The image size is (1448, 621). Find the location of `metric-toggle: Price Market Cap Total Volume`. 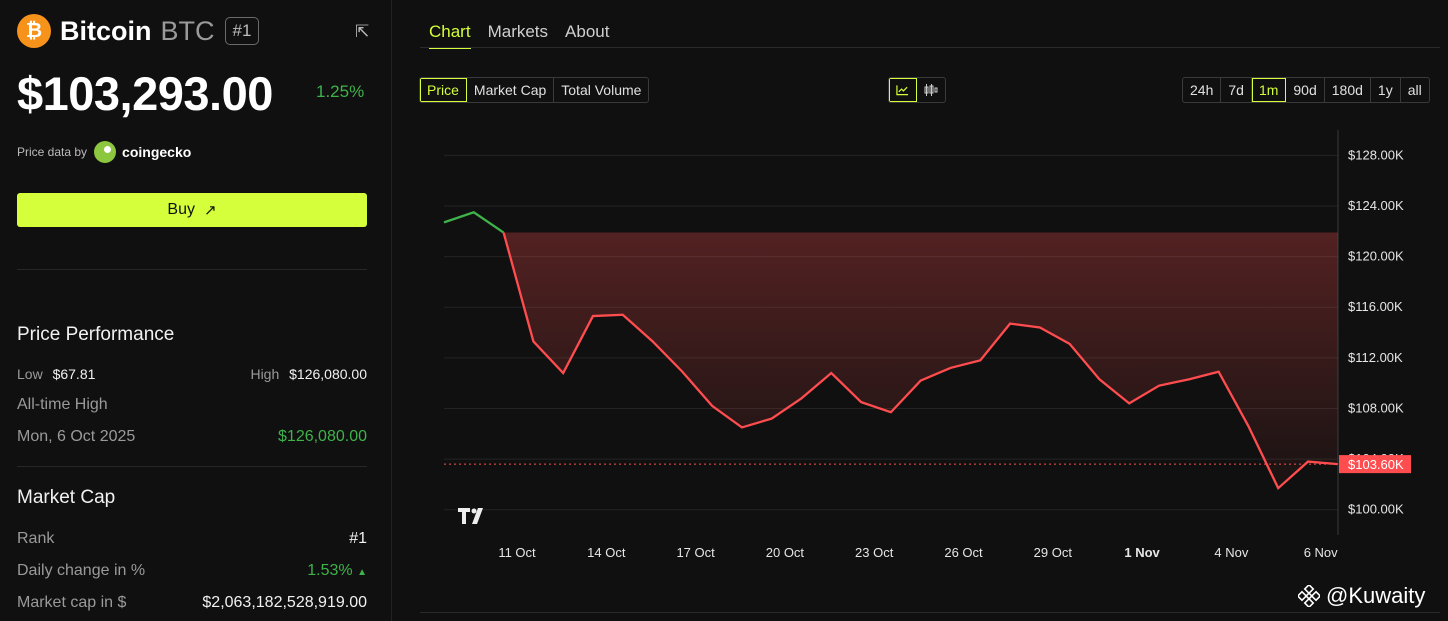

metric-toggle: Price Market Cap Total Volume is located at coordinates (534, 90).